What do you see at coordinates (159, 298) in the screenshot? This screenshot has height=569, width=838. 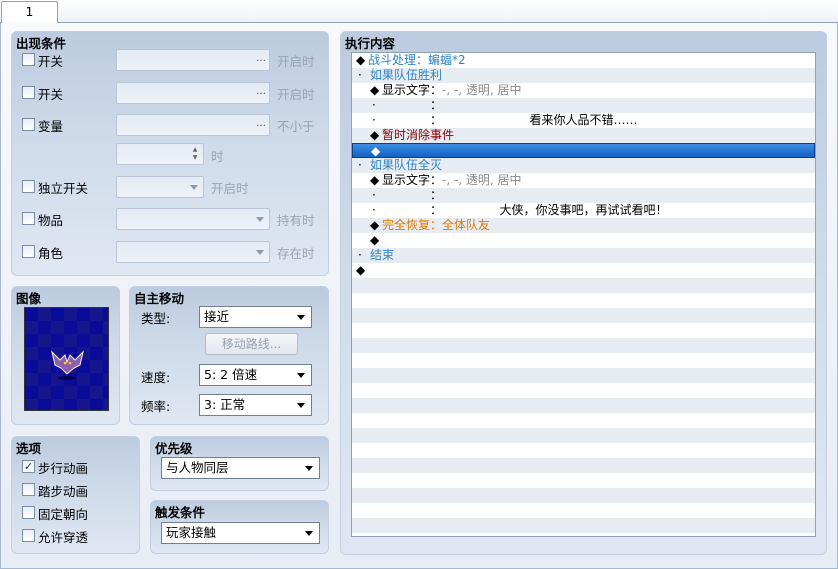 I see `autonomous-title: 自主移动` at bounding box center [159, 298].